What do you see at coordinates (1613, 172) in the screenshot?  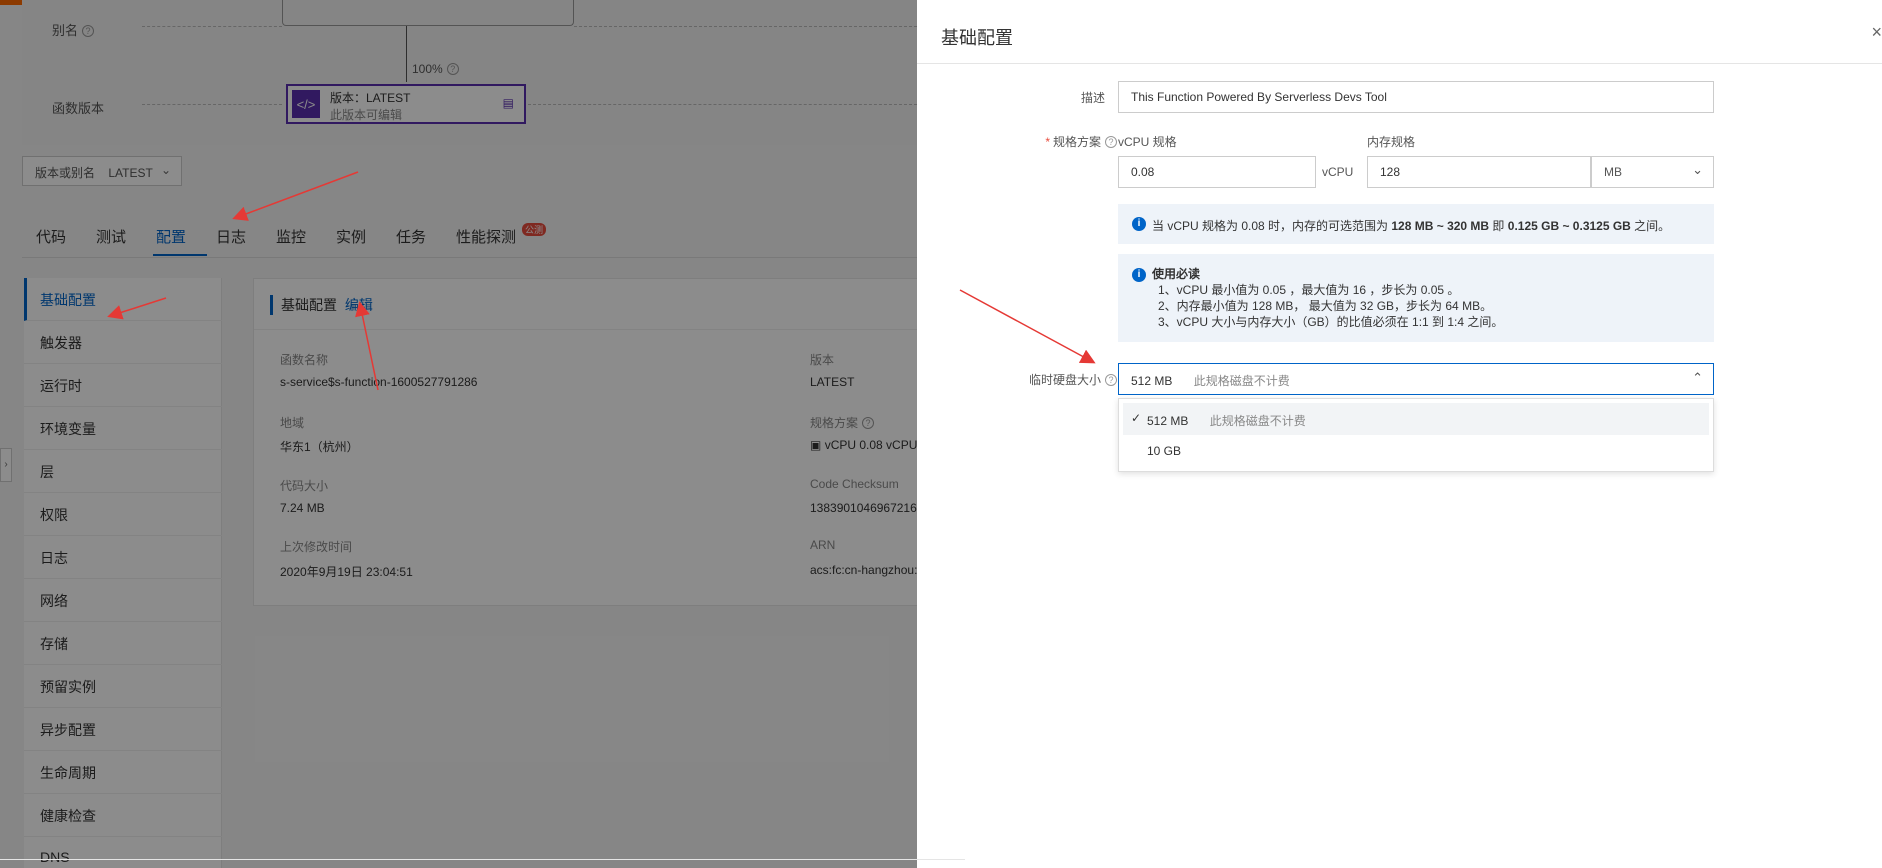 I see `memory-unit-value: MB` at bounding box center [1613, 172].